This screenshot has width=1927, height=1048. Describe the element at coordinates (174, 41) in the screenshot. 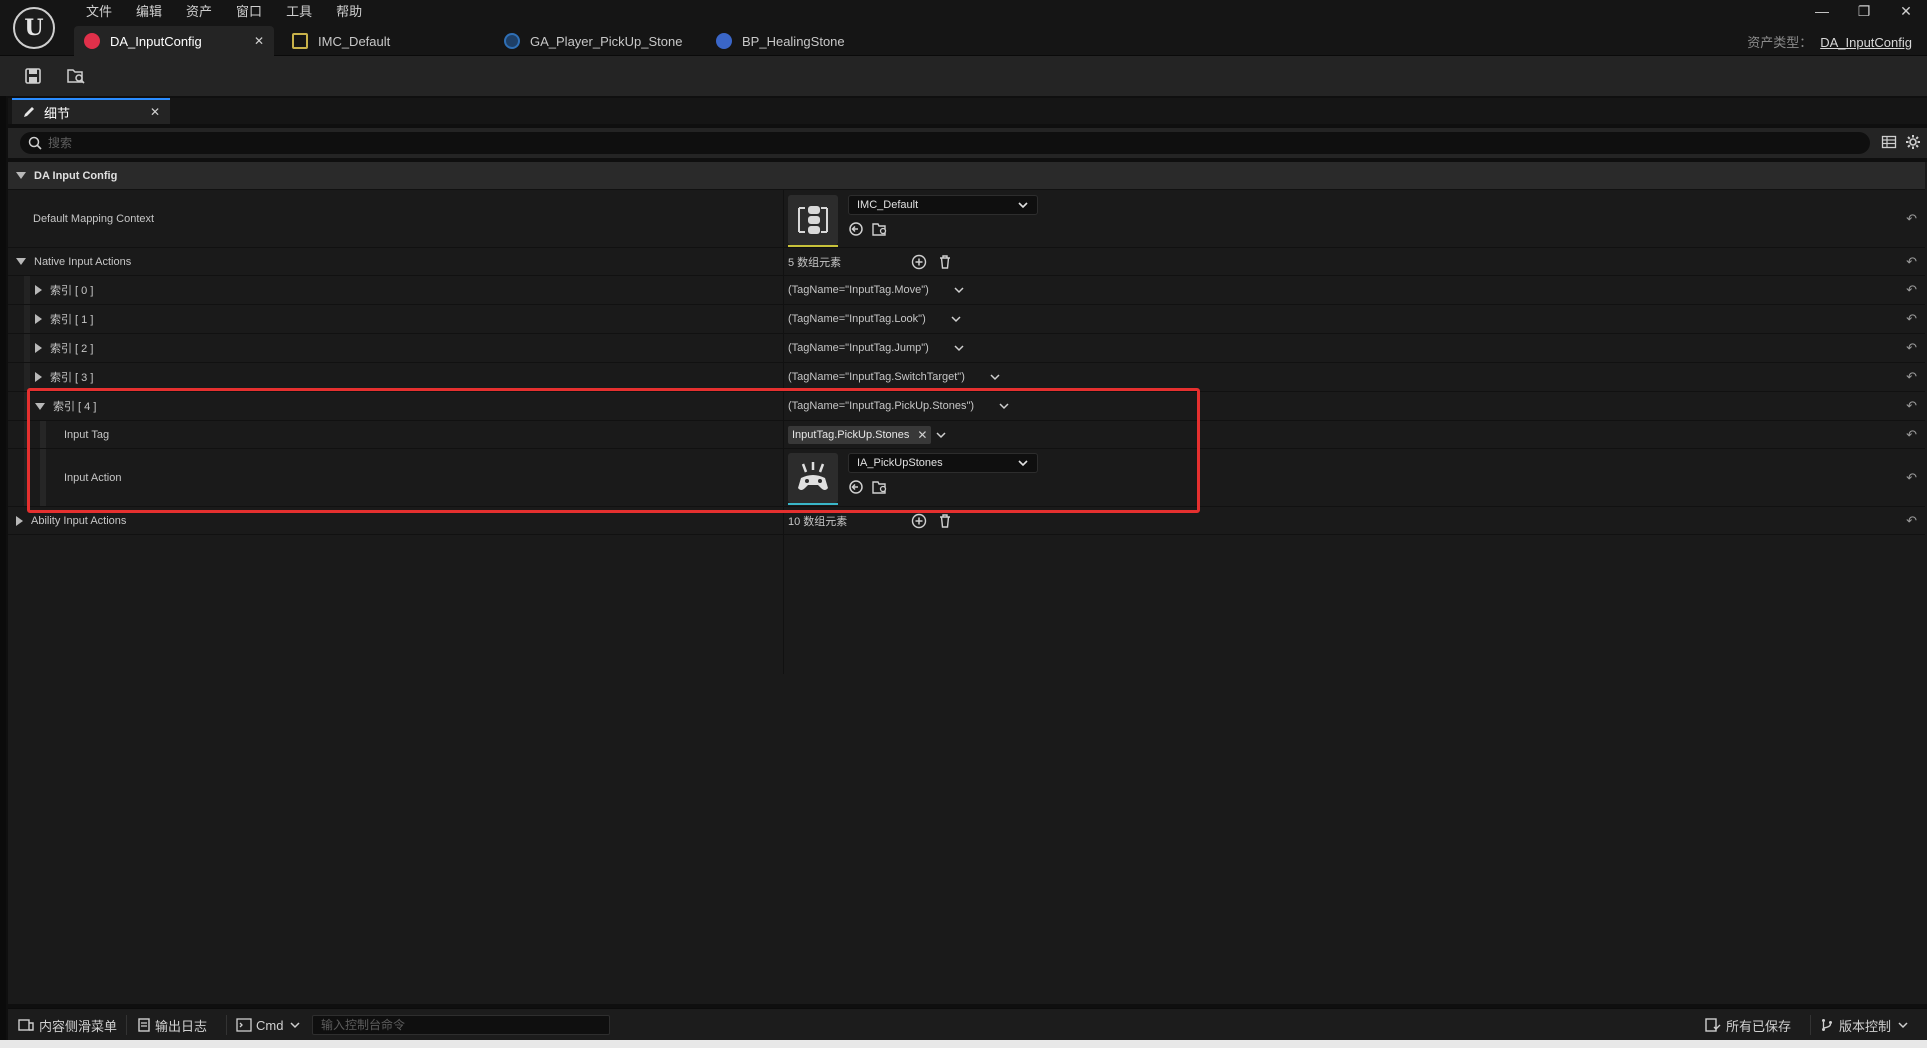

I see `tab-da-inputconfig: DA_InputConfig ✕` at that location.